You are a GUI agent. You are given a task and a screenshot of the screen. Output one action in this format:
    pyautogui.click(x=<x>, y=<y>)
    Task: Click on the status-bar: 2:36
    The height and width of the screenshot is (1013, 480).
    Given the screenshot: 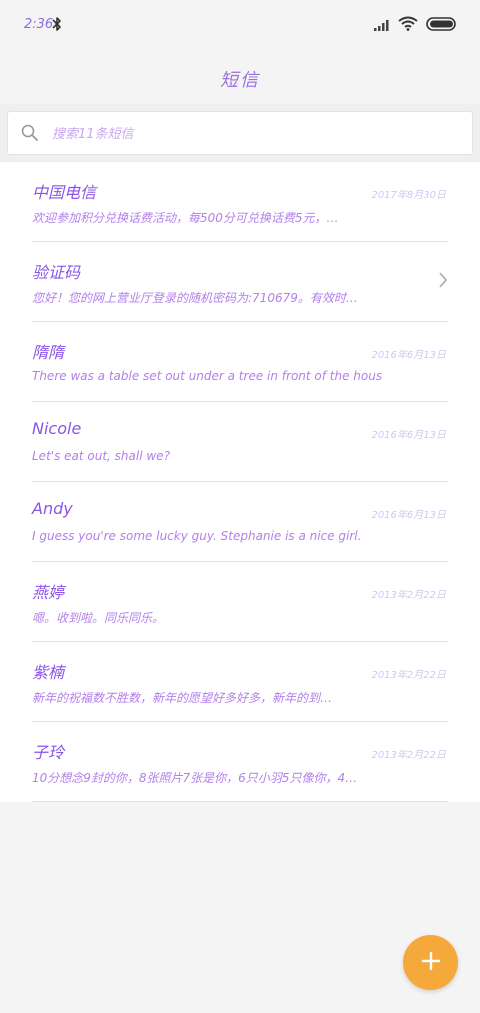 What is the action you would take?
    pyautogui.click(x=240, y=26)
    